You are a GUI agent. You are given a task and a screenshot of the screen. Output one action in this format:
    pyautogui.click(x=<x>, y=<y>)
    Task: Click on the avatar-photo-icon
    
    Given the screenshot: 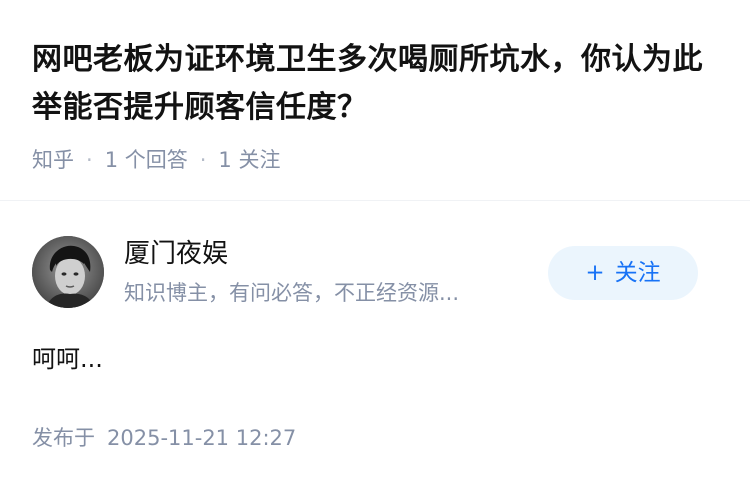 What is the action you would take?
    pyautogui.click(x=68, y=272)
    